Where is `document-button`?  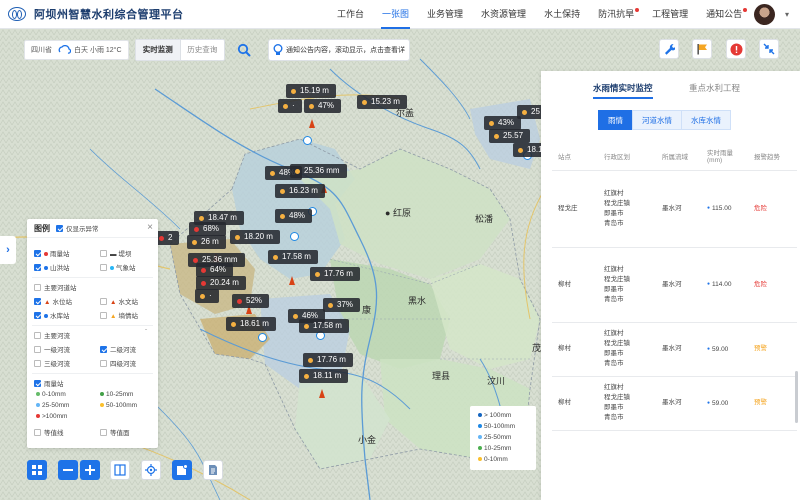 document-button is located at coordinates (213, 470).